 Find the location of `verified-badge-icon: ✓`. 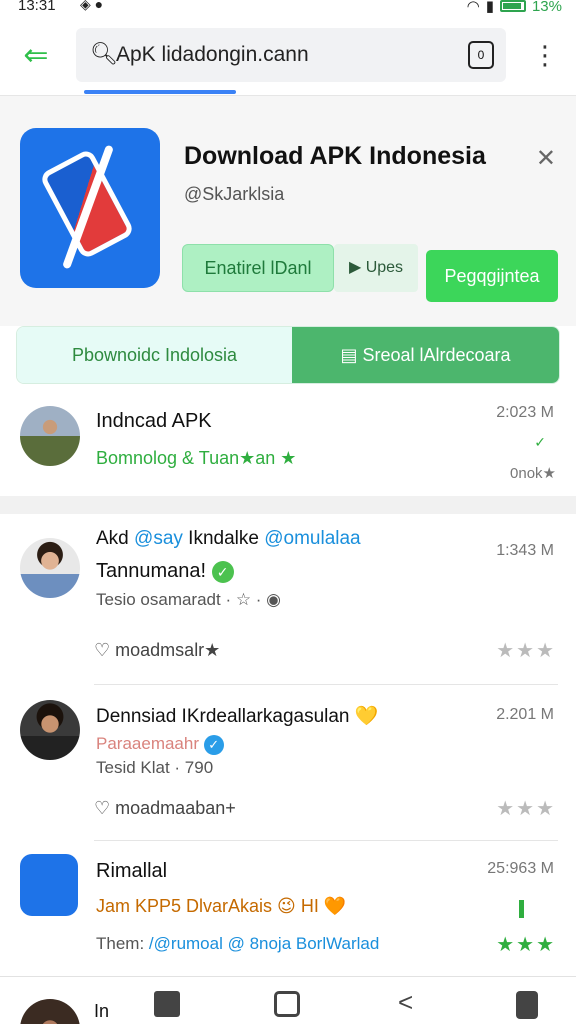

verified-badge-icon: ✓ is located at coordinates (213, 744).